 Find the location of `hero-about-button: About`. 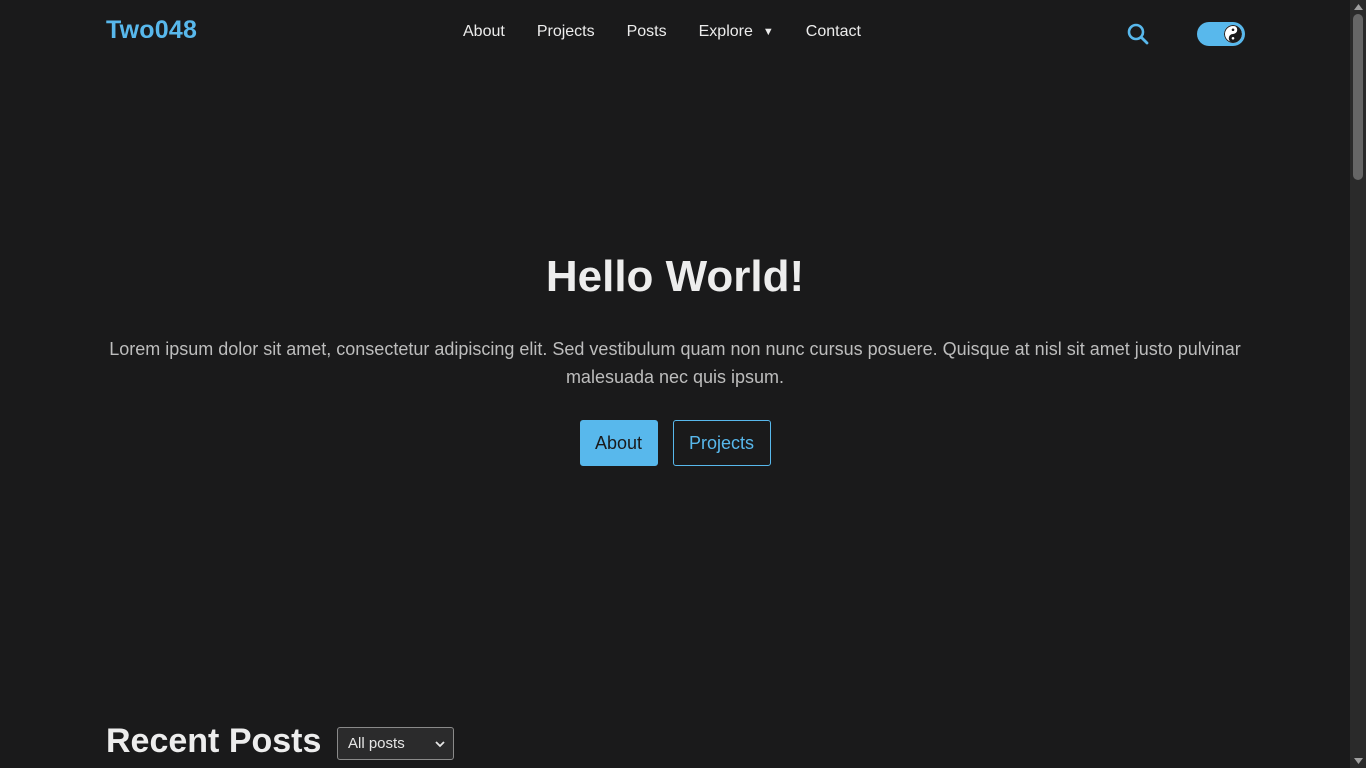

hero-about-button: About is located at coordinates (618, 443).